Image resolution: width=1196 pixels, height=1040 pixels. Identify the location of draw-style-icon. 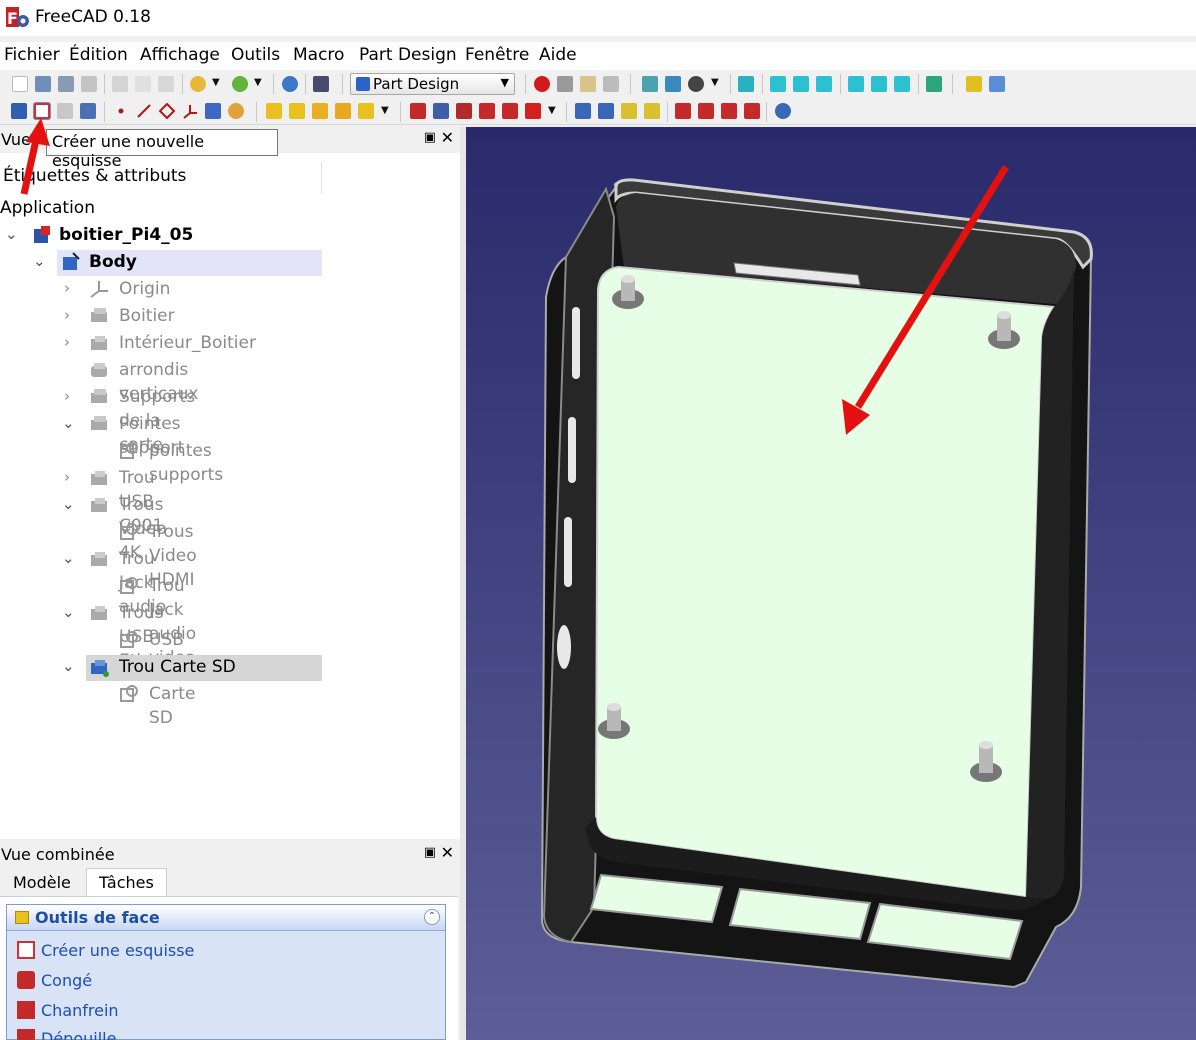
(696, 84).